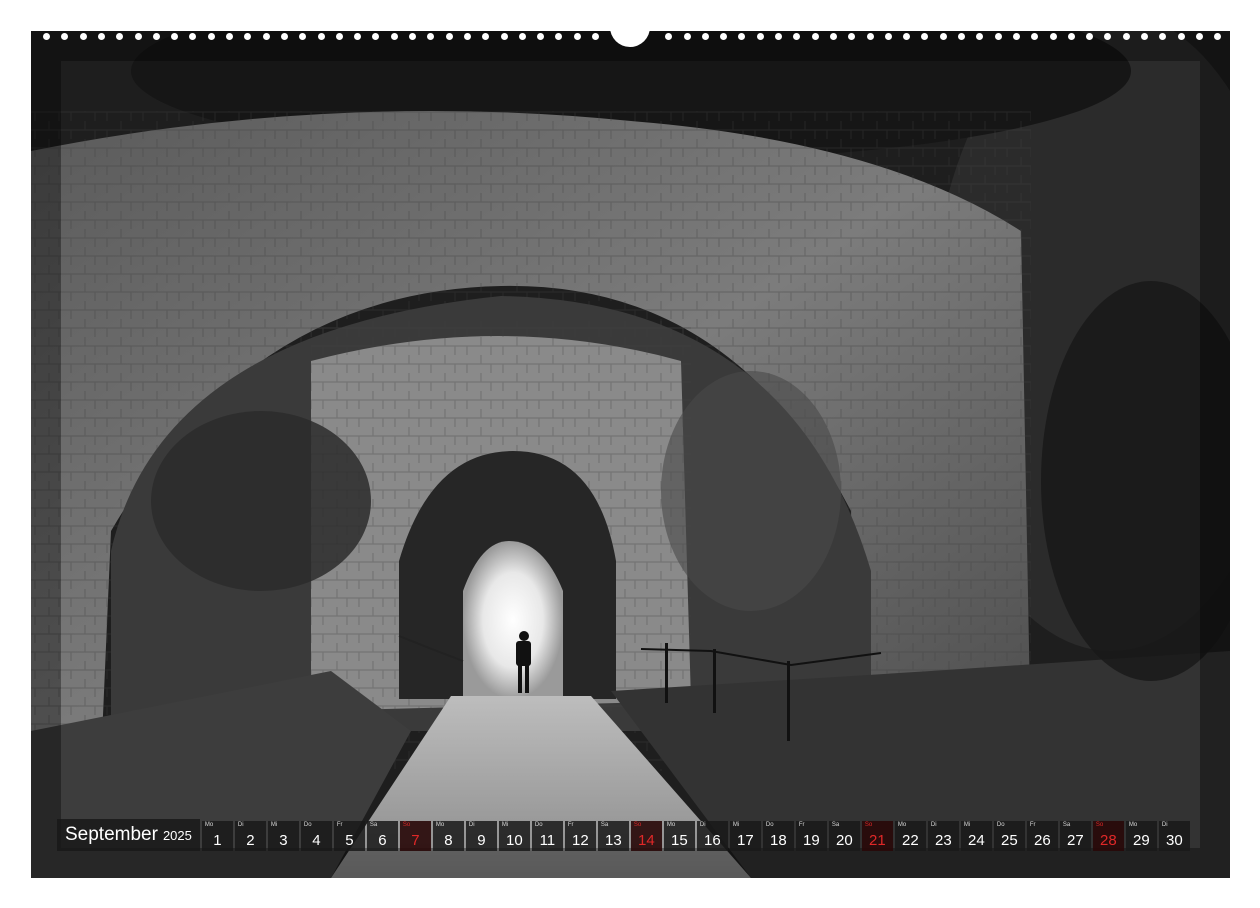 This screenshot has width=1260, height=908. I want to click on day-cell: Sa 27, so click(1075, 836).